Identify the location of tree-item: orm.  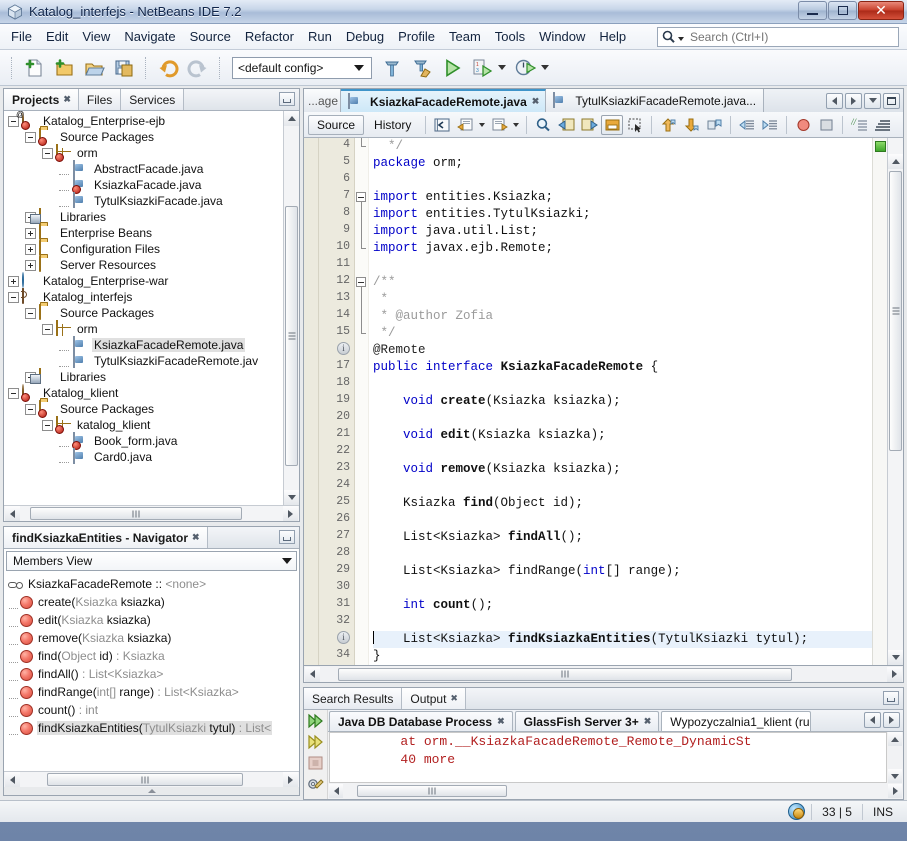
(151, 328).